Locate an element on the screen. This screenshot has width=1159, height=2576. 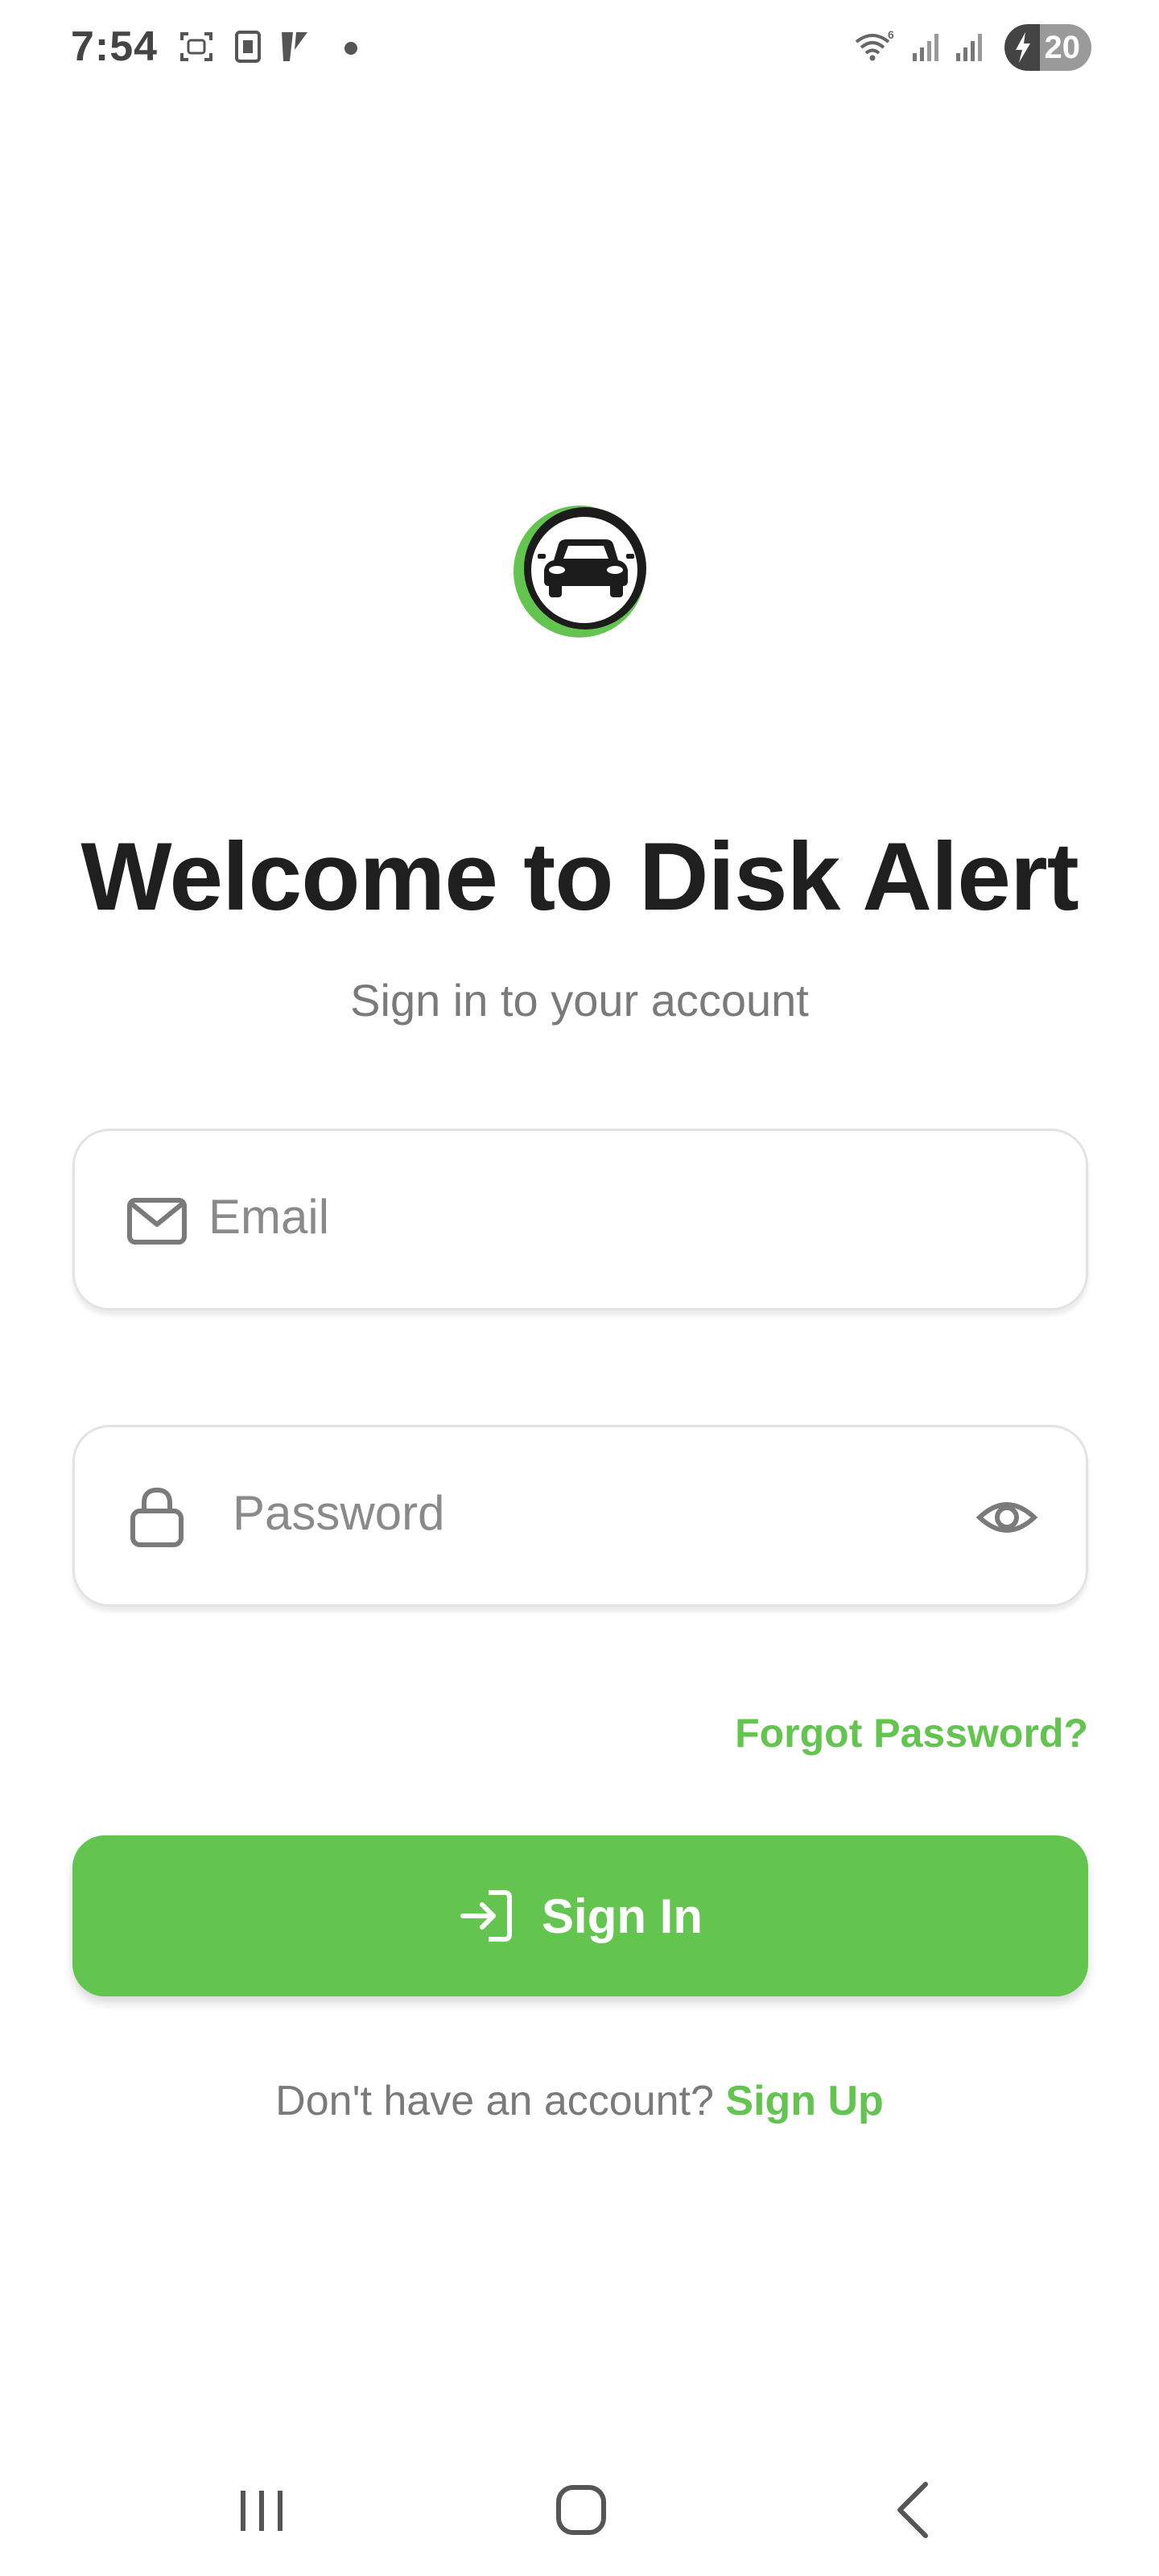
battery-indicator: 20 is located at coordinates (1047, 47).